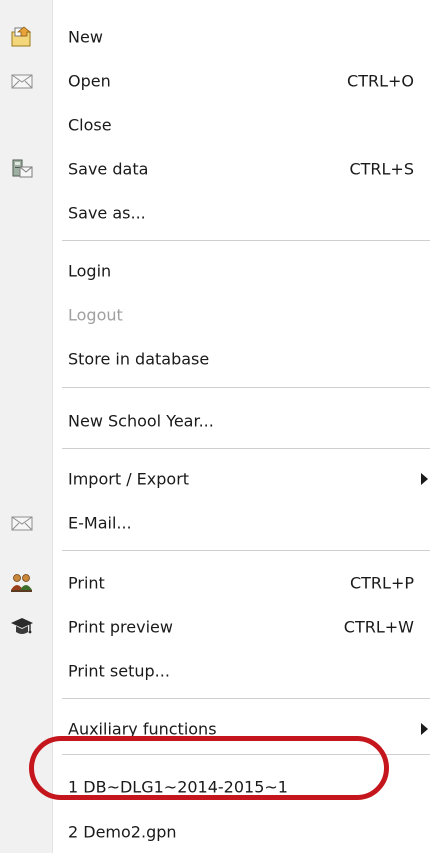 The height and width of the screenshot is (853, 430). I want to click on menu-item-save-data: Save data CTRL+S, so click(215, 169).